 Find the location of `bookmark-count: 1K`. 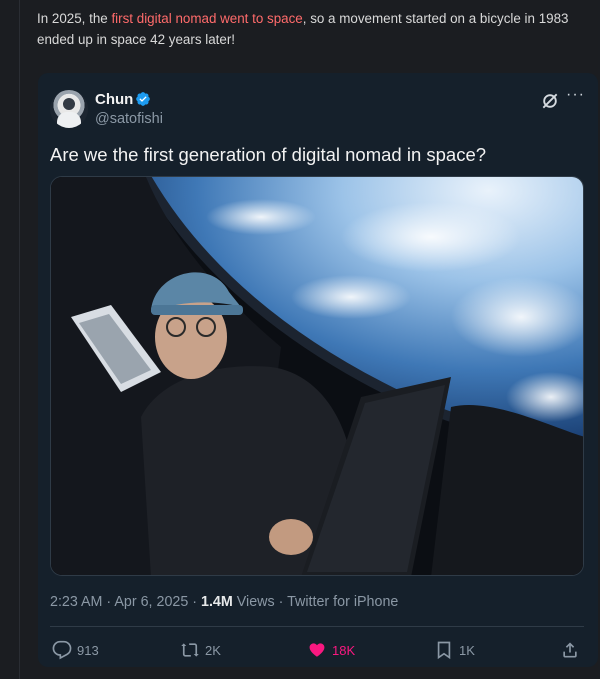

bookmark-count: 1K is located at coordinates (467, 650).